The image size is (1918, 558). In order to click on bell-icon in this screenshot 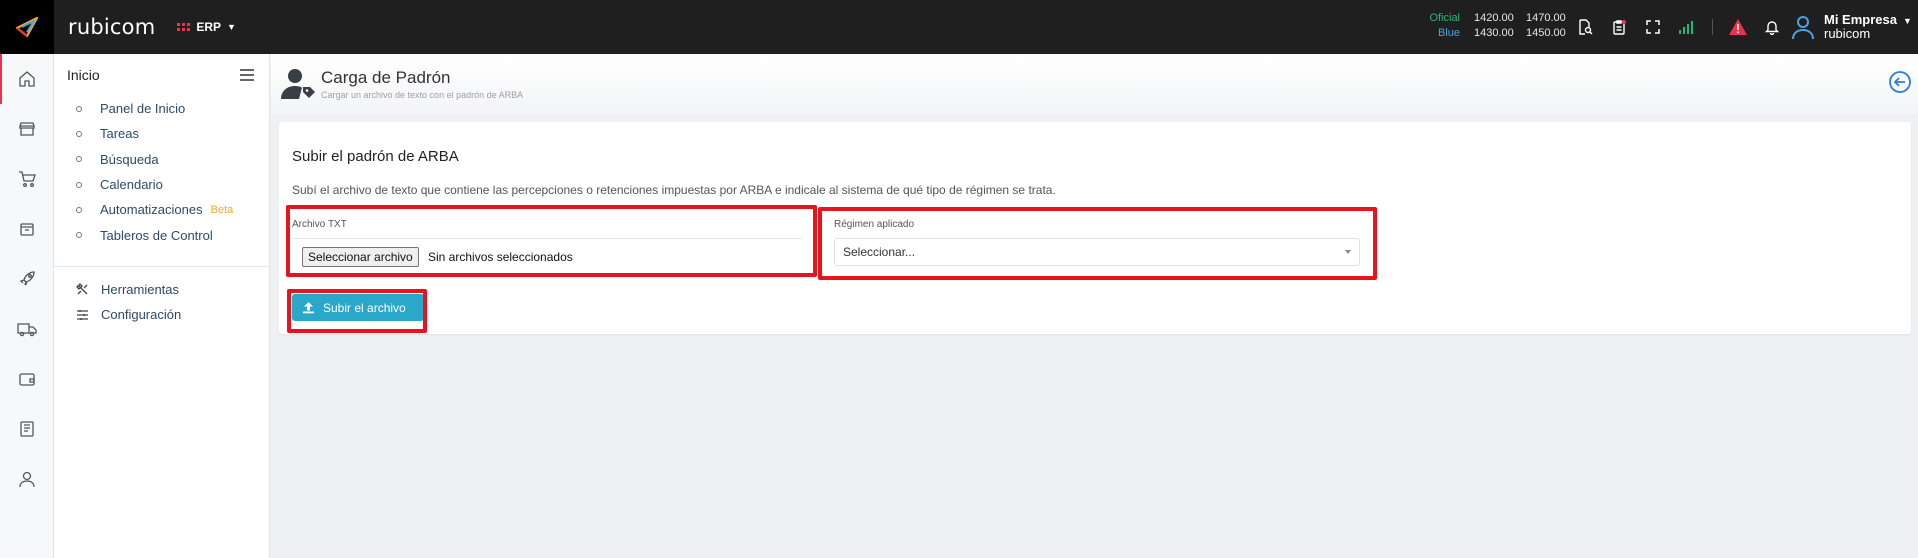, I will do `click(1772, 27)`.